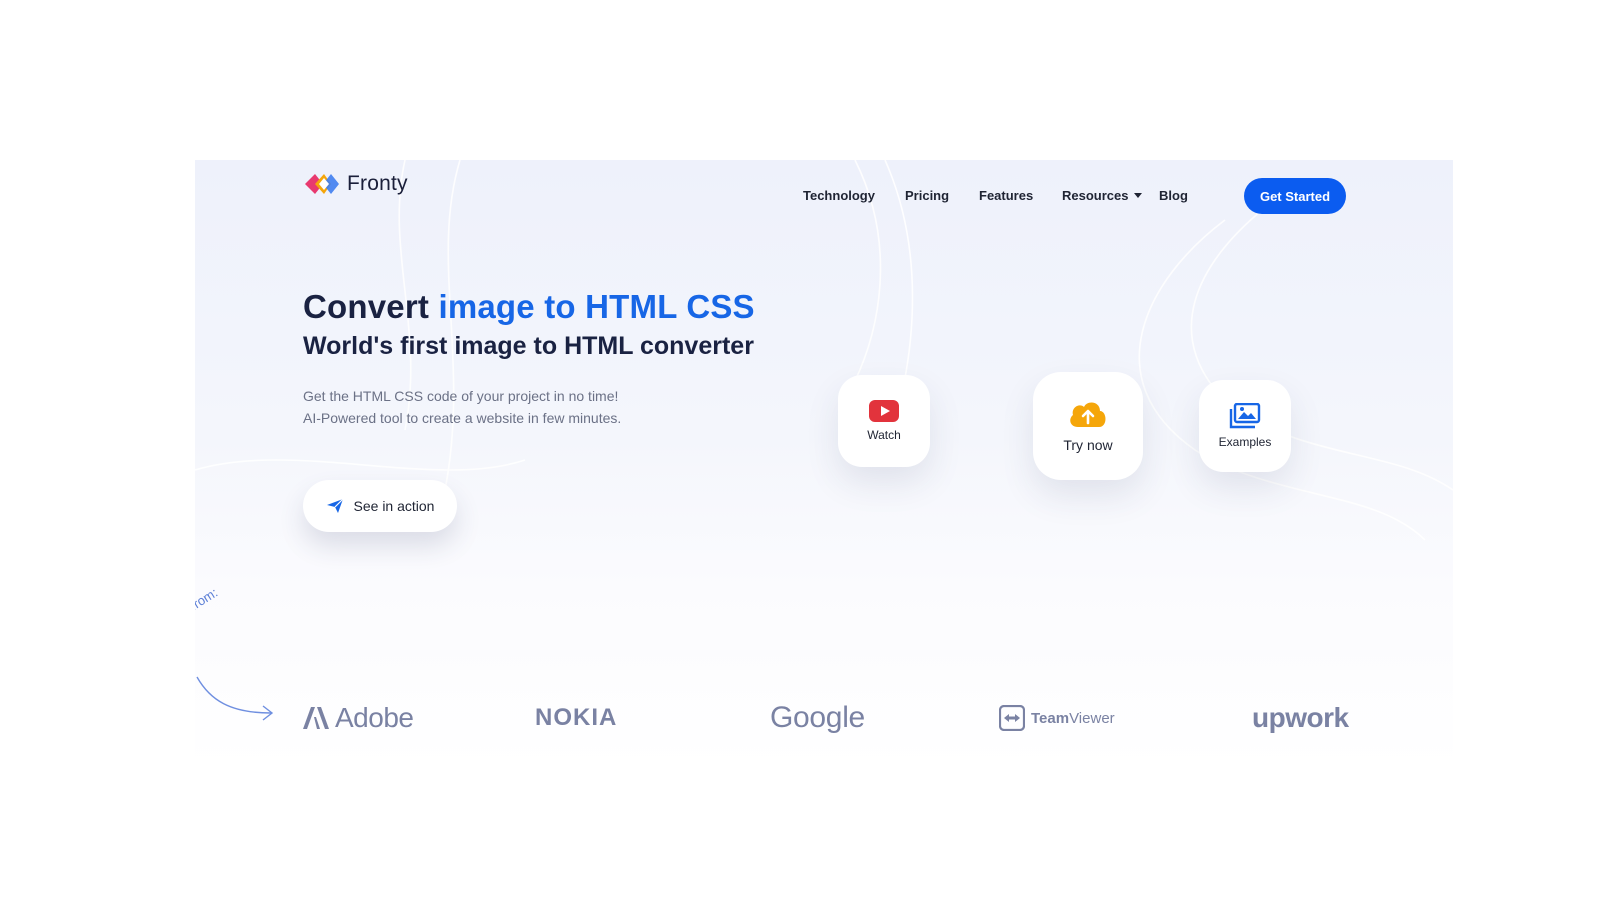  I want to click on nav-blog: Blog, so click(1173, 195).